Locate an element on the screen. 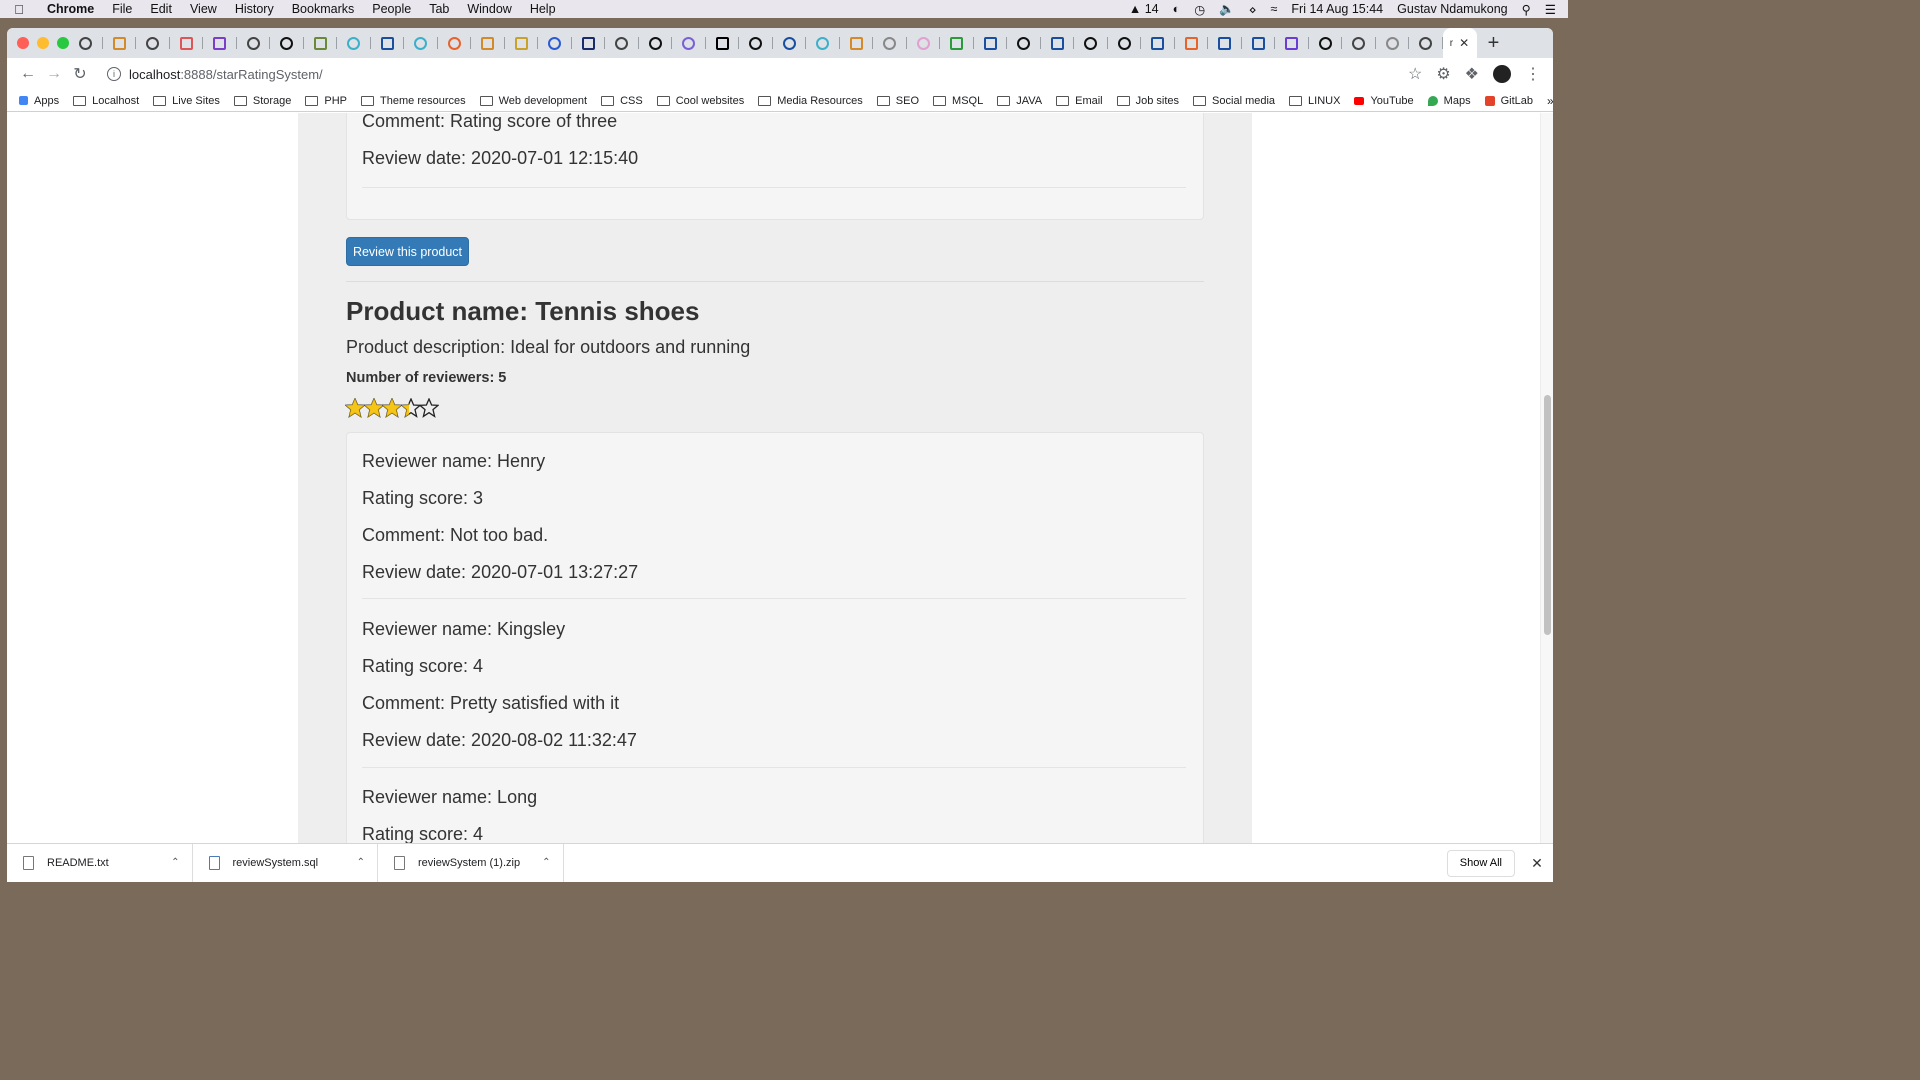  wifi-icon: ≈ is located at coordinates (1274, 9).